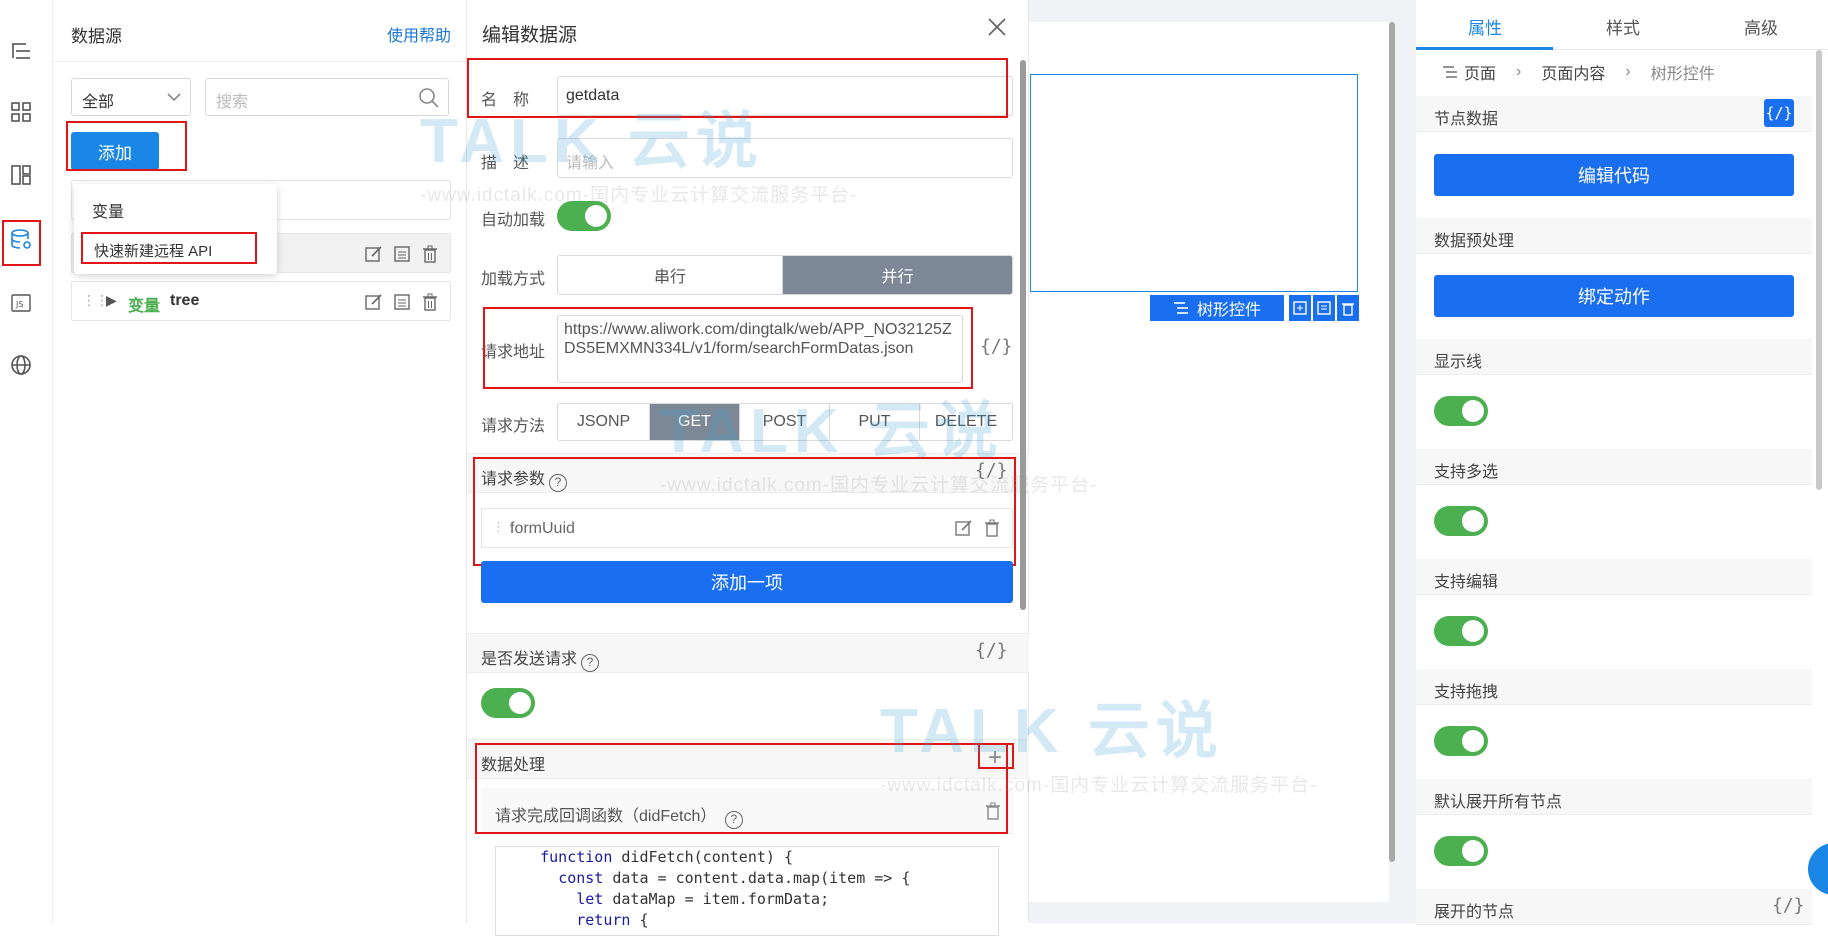  What do you see at coordinates (1474, 241) in the screenshot?
I see `prop-section-title: 数据预处理` at bounding box center [1474, 241].